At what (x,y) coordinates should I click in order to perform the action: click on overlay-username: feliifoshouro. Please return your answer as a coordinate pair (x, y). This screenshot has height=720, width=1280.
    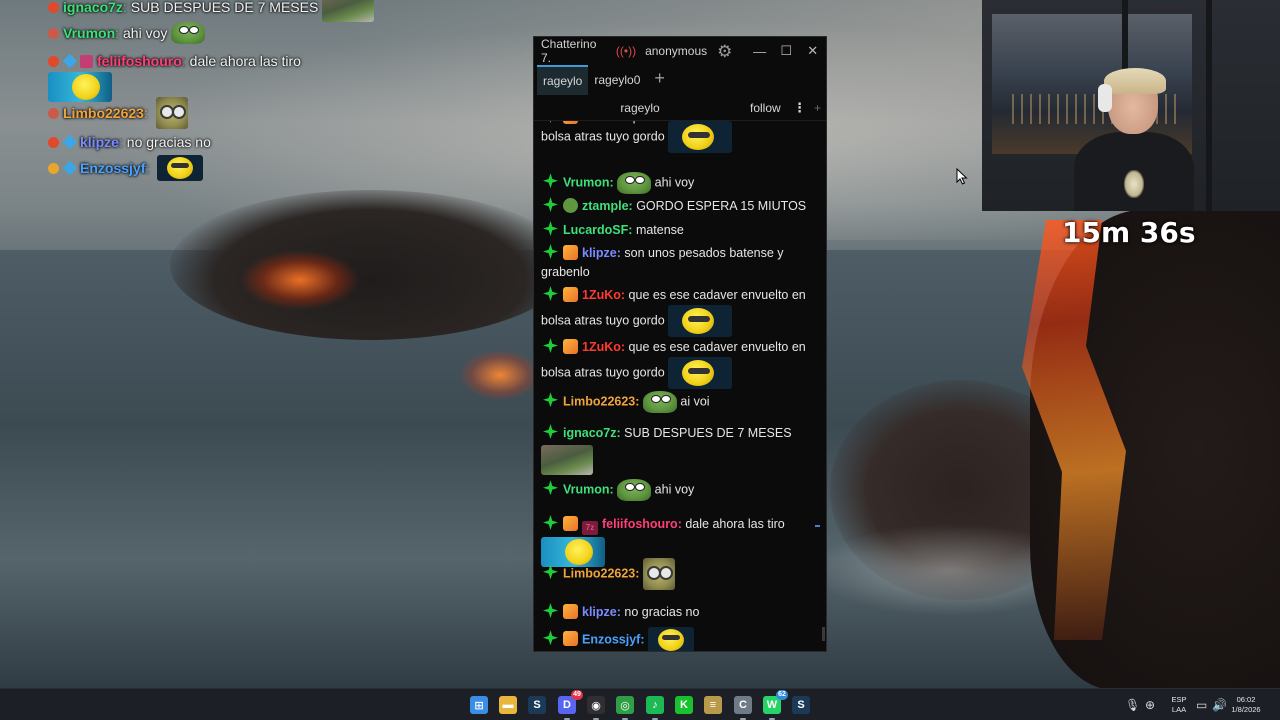
    Looking at the image, I should click on (139, 61).